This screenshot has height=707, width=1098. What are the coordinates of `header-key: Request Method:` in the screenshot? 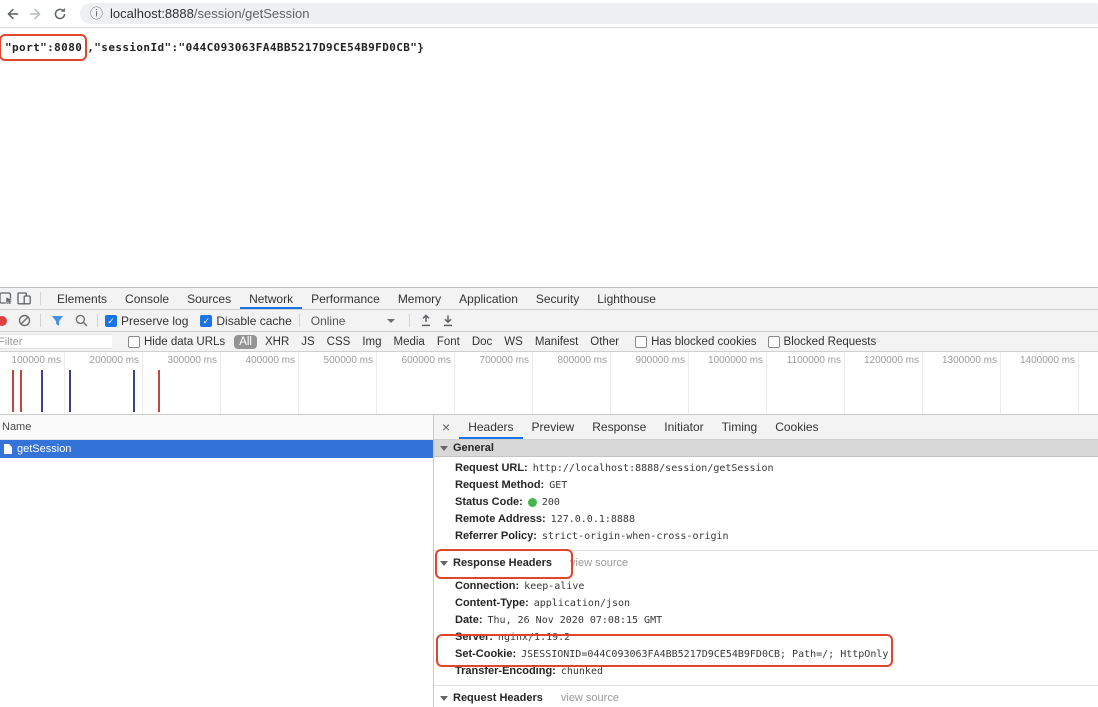 It's located at (500, 485).